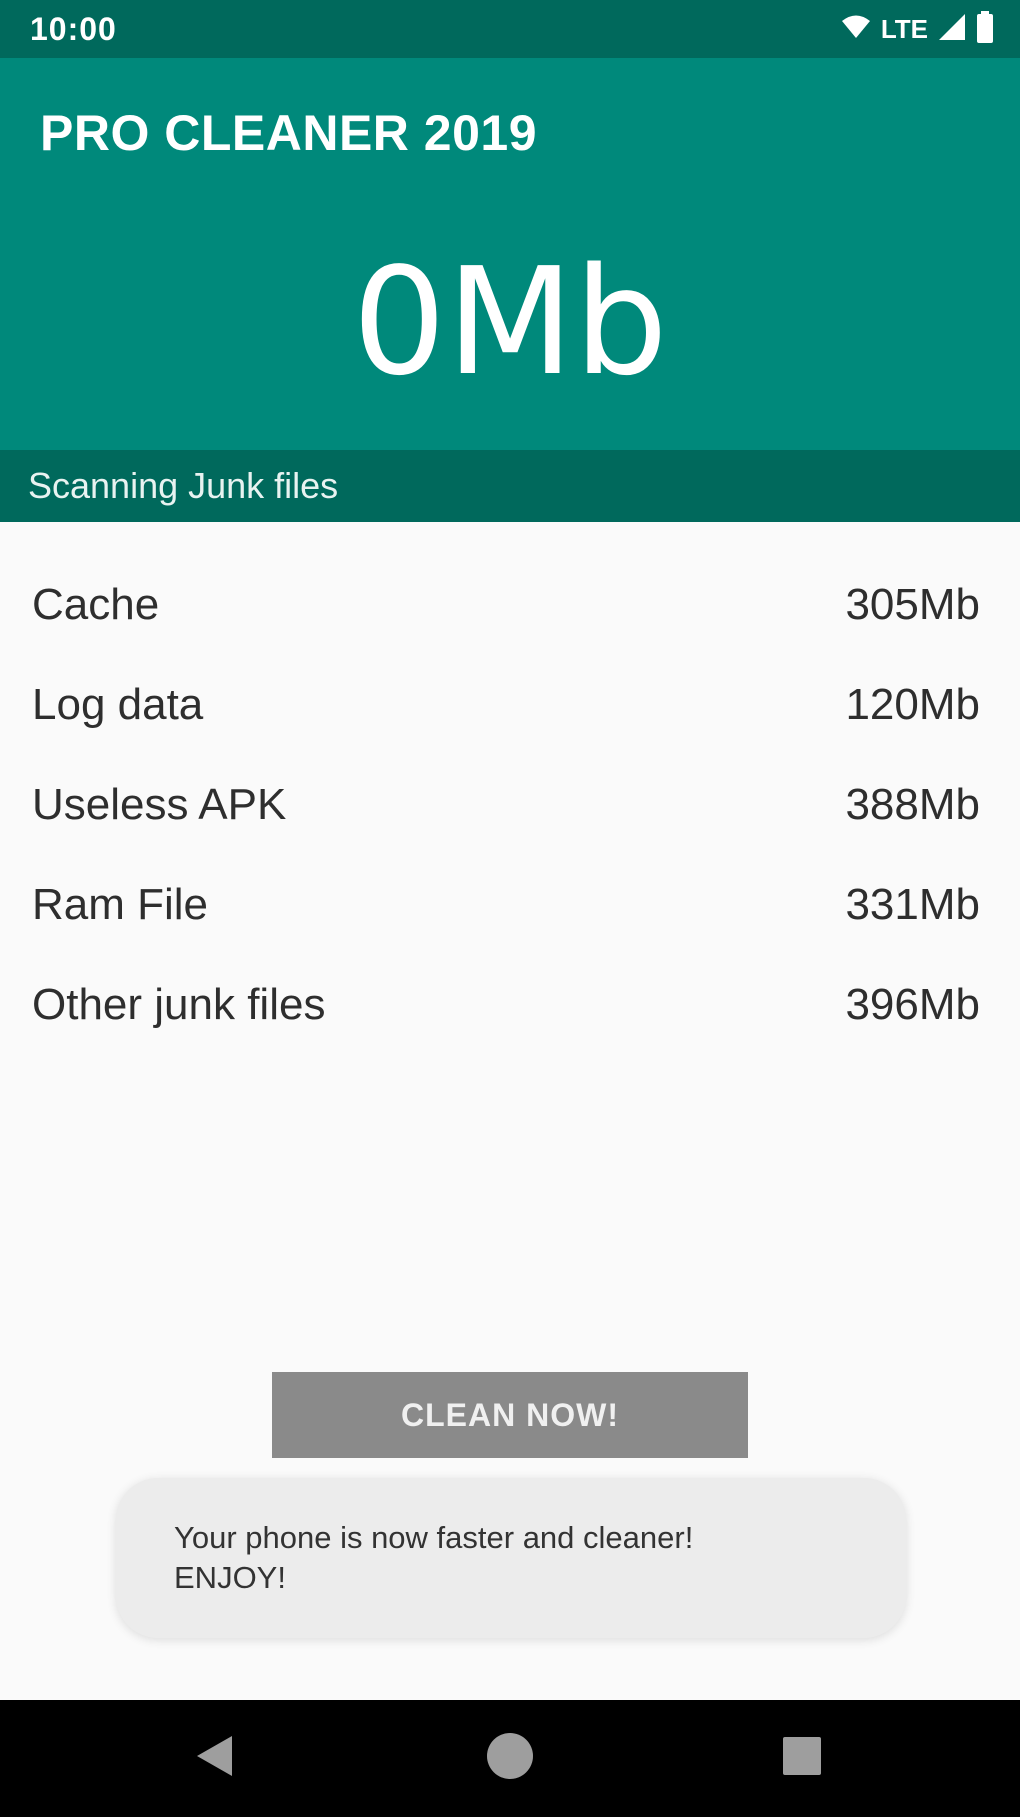 The image size is (1020, 1817). Describe the element at coordinates (912, 604) in the screenshot. I see `junk-size: 305Mb` at that location.